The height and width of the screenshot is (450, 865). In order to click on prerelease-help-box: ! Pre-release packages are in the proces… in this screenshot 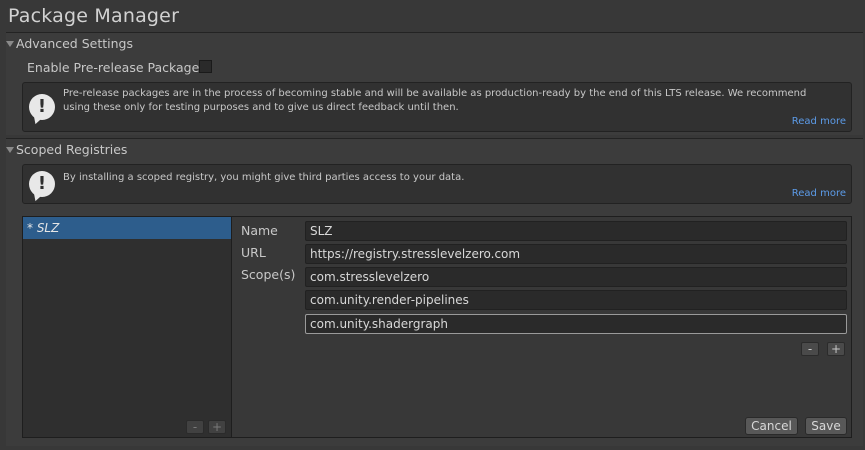, I will do `click(437, 107)`.